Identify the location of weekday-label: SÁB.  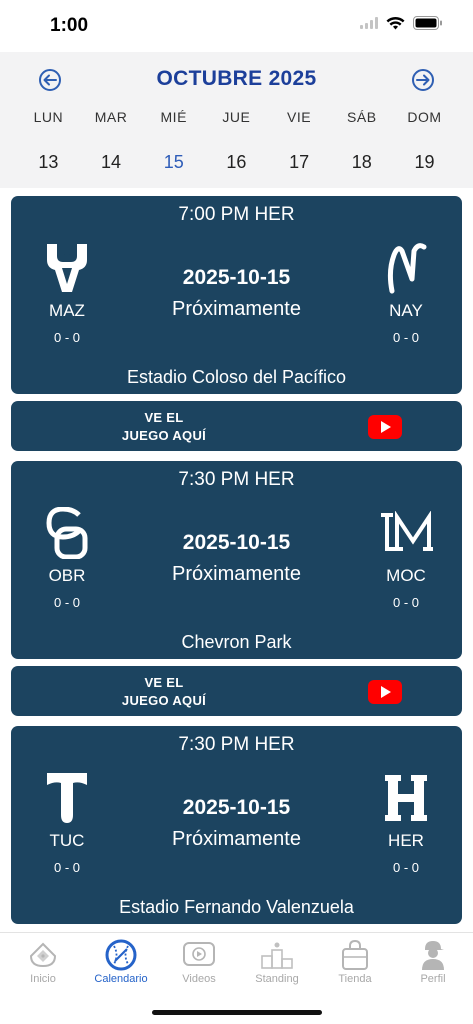
(362, 117).